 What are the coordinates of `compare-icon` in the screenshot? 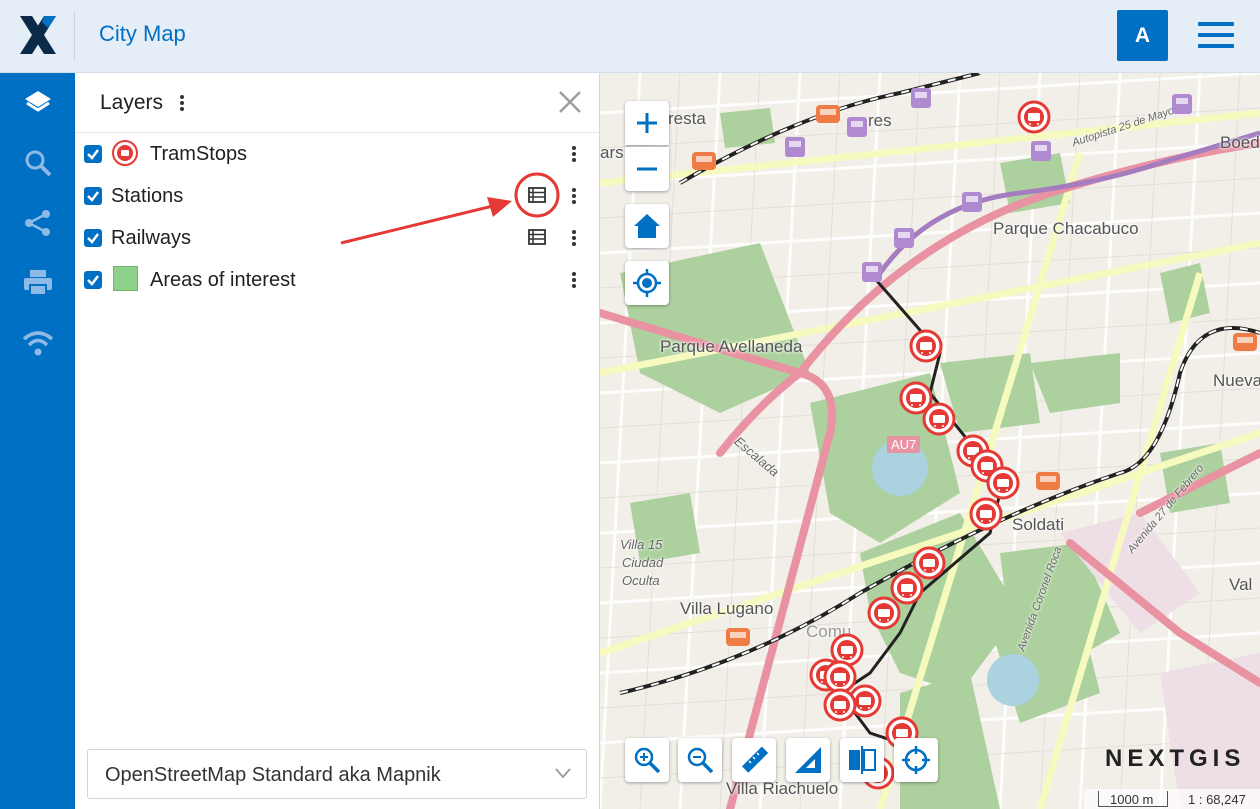 It's located at (862, 760).